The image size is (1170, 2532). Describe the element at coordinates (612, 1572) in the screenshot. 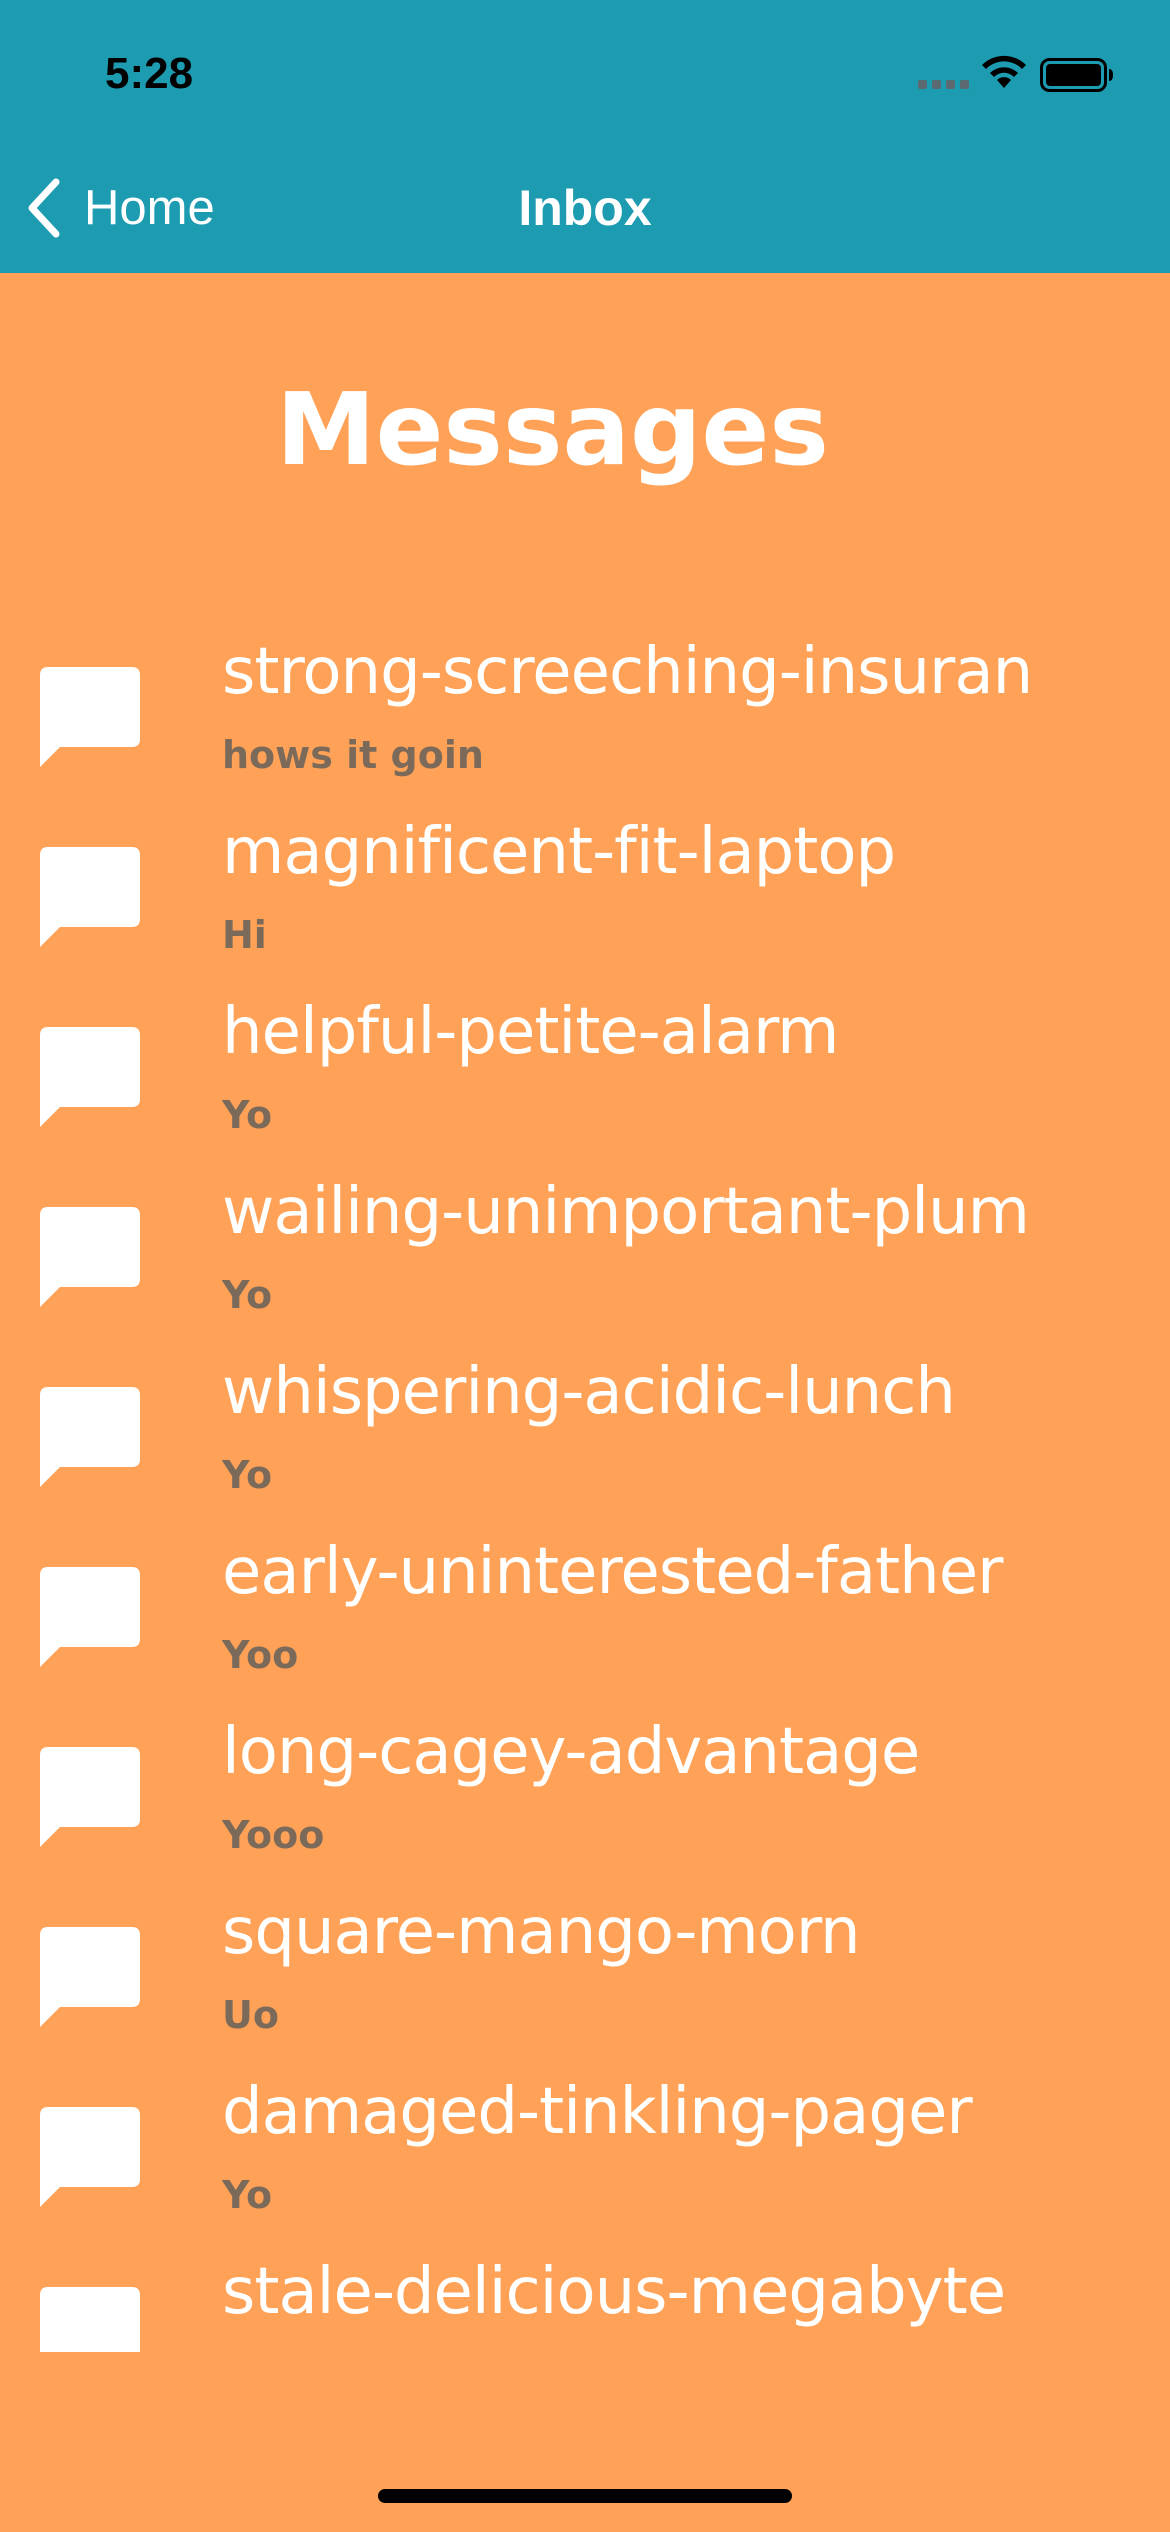

I see `message-name: early-uninterested-father` at that location.